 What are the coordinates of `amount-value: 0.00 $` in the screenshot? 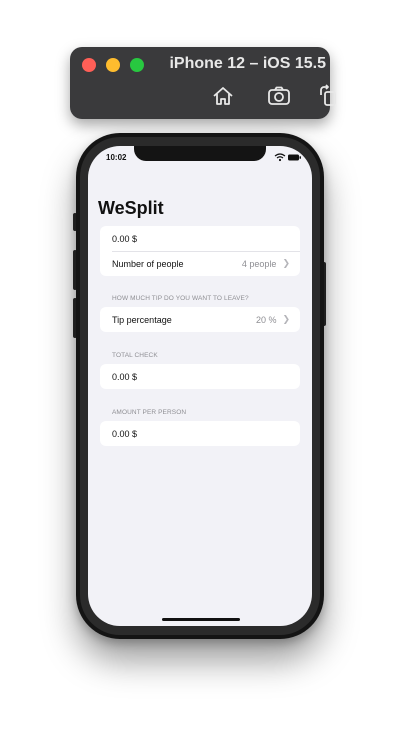 It's located at (125, 238).